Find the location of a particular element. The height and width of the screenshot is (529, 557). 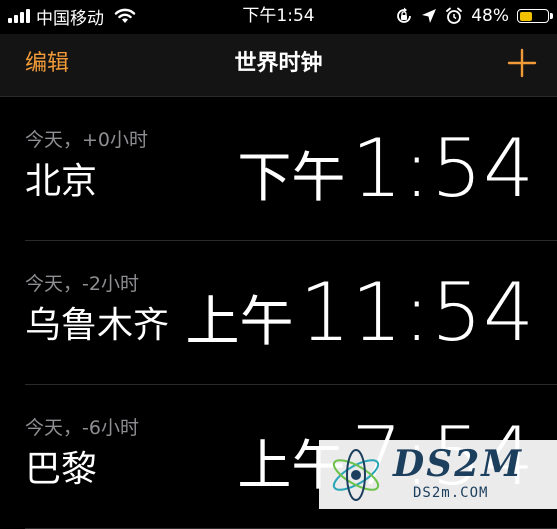

clock-ampm: 上午 is located at coordinates (239, 321).